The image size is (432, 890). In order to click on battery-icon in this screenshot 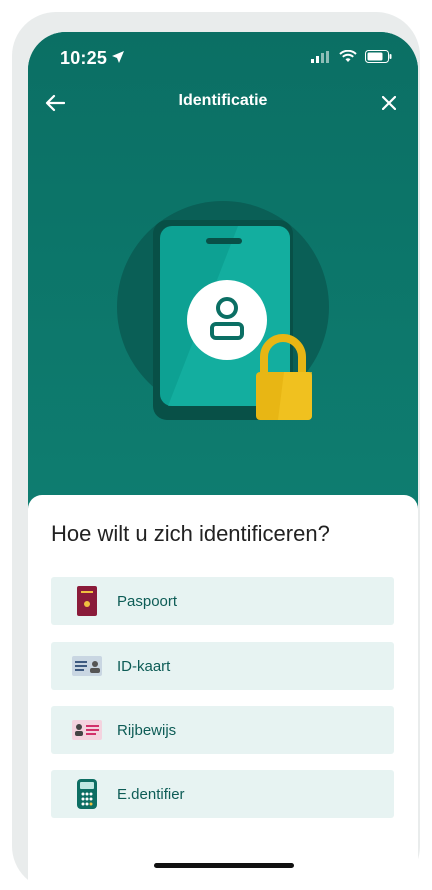, I will do `click(378, 59)`.